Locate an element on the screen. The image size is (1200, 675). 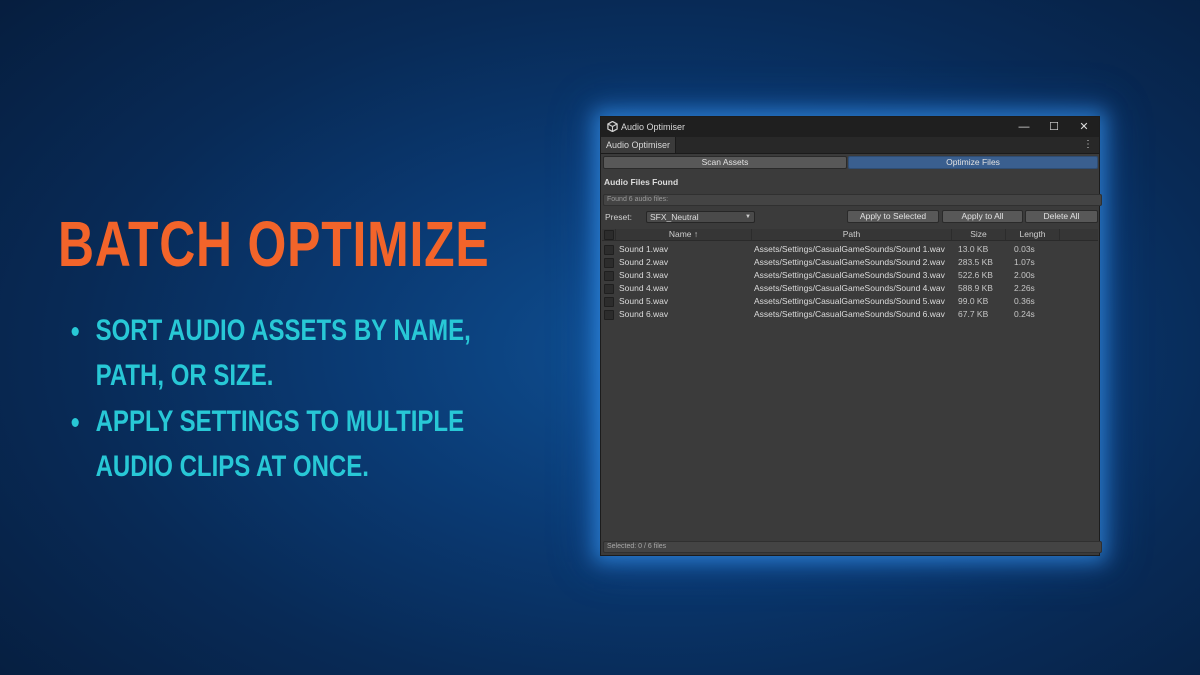
select-all-checkbox is located at coordinates (609, 235).